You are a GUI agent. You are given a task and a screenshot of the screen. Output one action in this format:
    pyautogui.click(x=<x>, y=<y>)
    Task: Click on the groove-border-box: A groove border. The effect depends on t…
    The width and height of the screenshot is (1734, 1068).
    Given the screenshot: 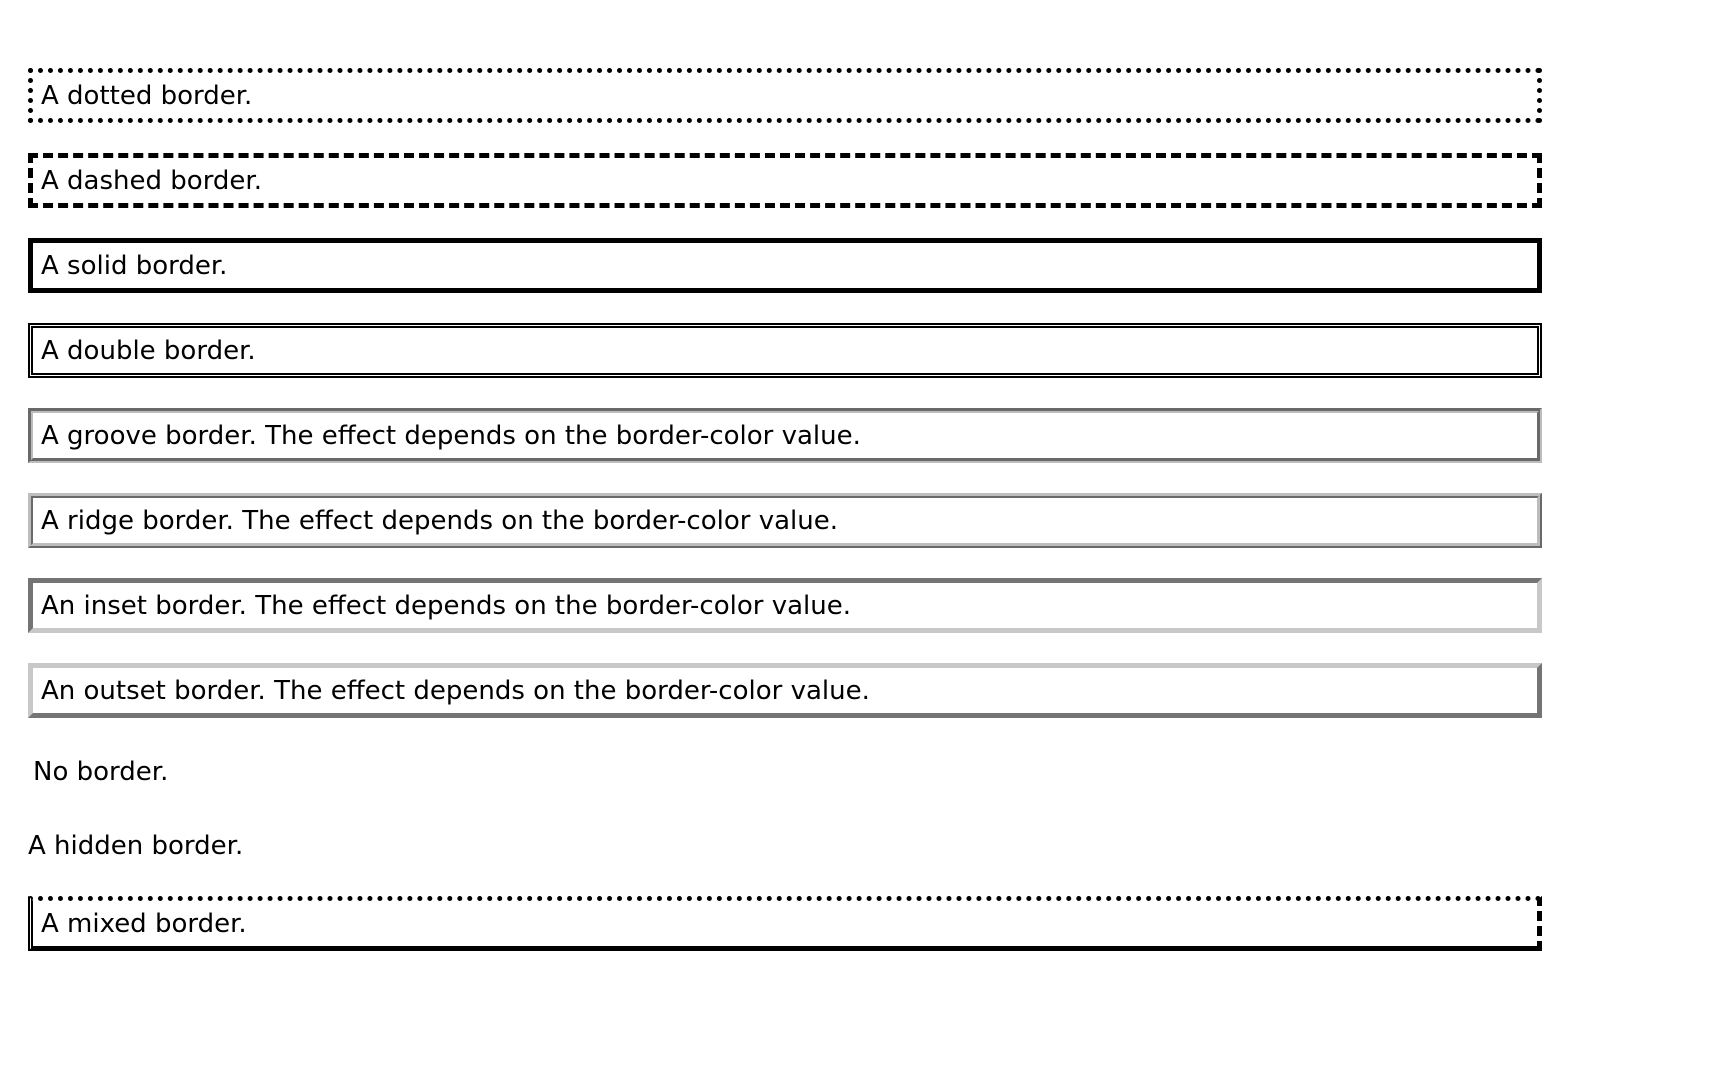 What is the action you would take?
    pyautogui.click(x=785, y=435)
    